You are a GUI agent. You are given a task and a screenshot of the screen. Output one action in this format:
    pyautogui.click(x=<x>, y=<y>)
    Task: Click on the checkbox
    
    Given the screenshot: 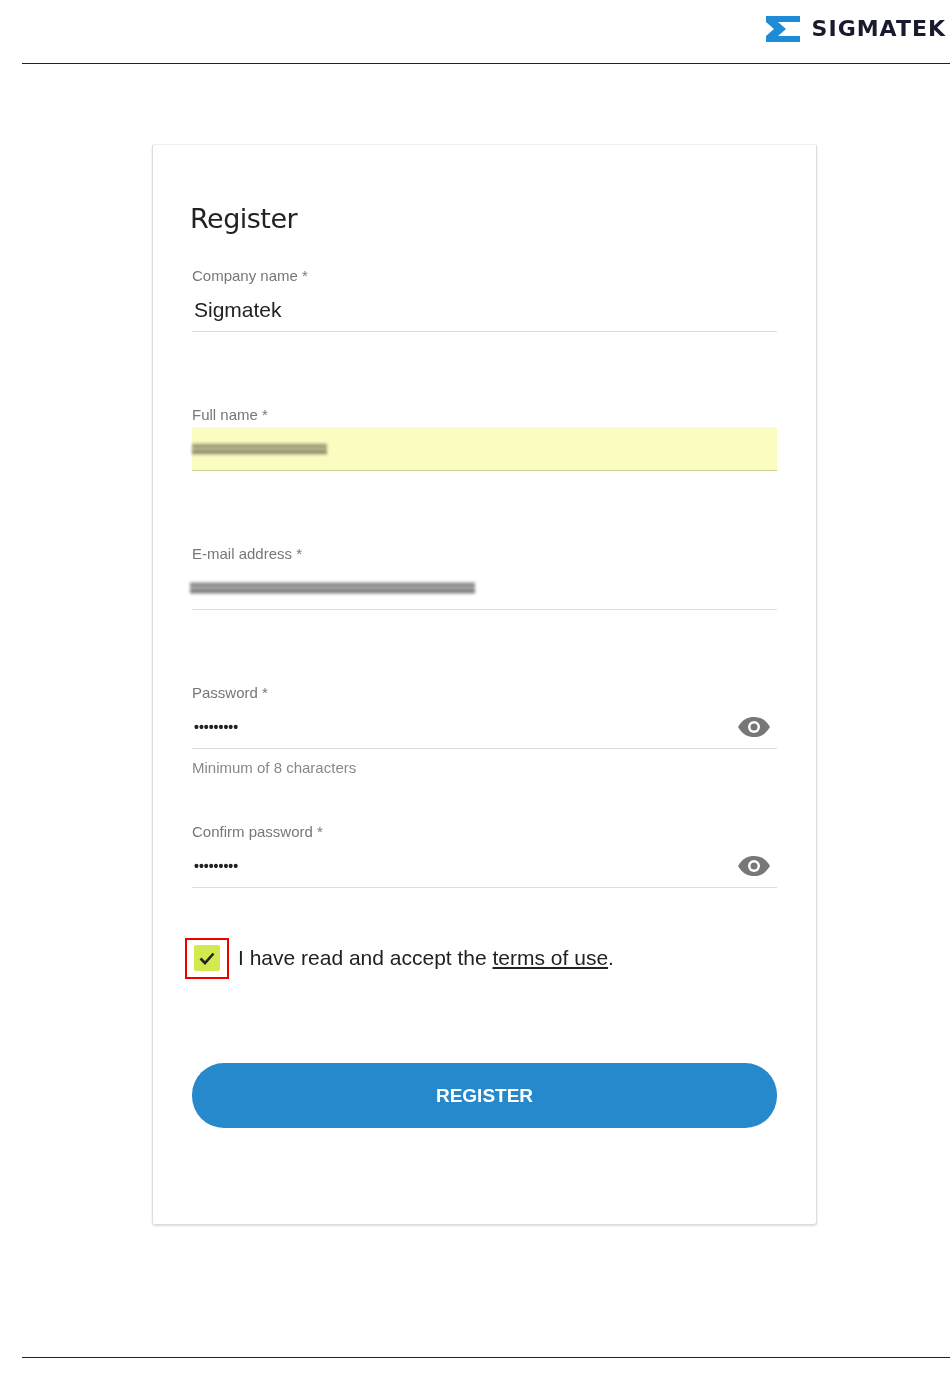 What is the action you would take?
    pyautogui.click(x=207, y=958)
    